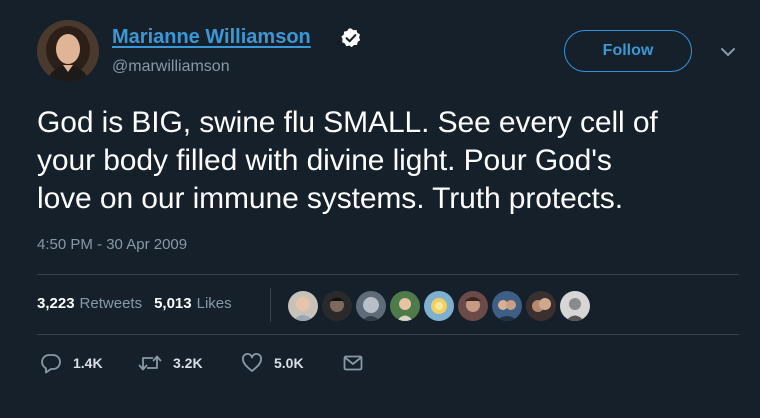 The image size is (760, 418). I want to click on display-name: Marianne Williamson, so click(211, 37).